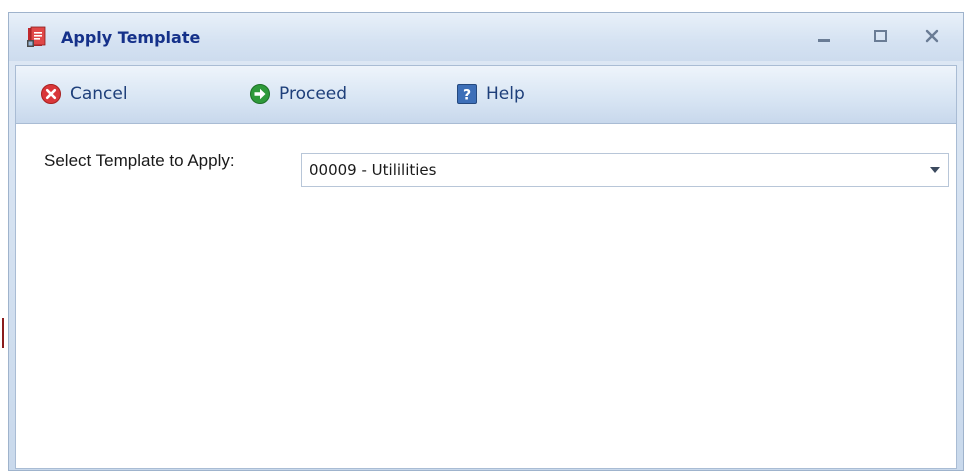  Describe the element at coordinates (51, 94) in the screenshot. I see `cancel-icon` at that location.